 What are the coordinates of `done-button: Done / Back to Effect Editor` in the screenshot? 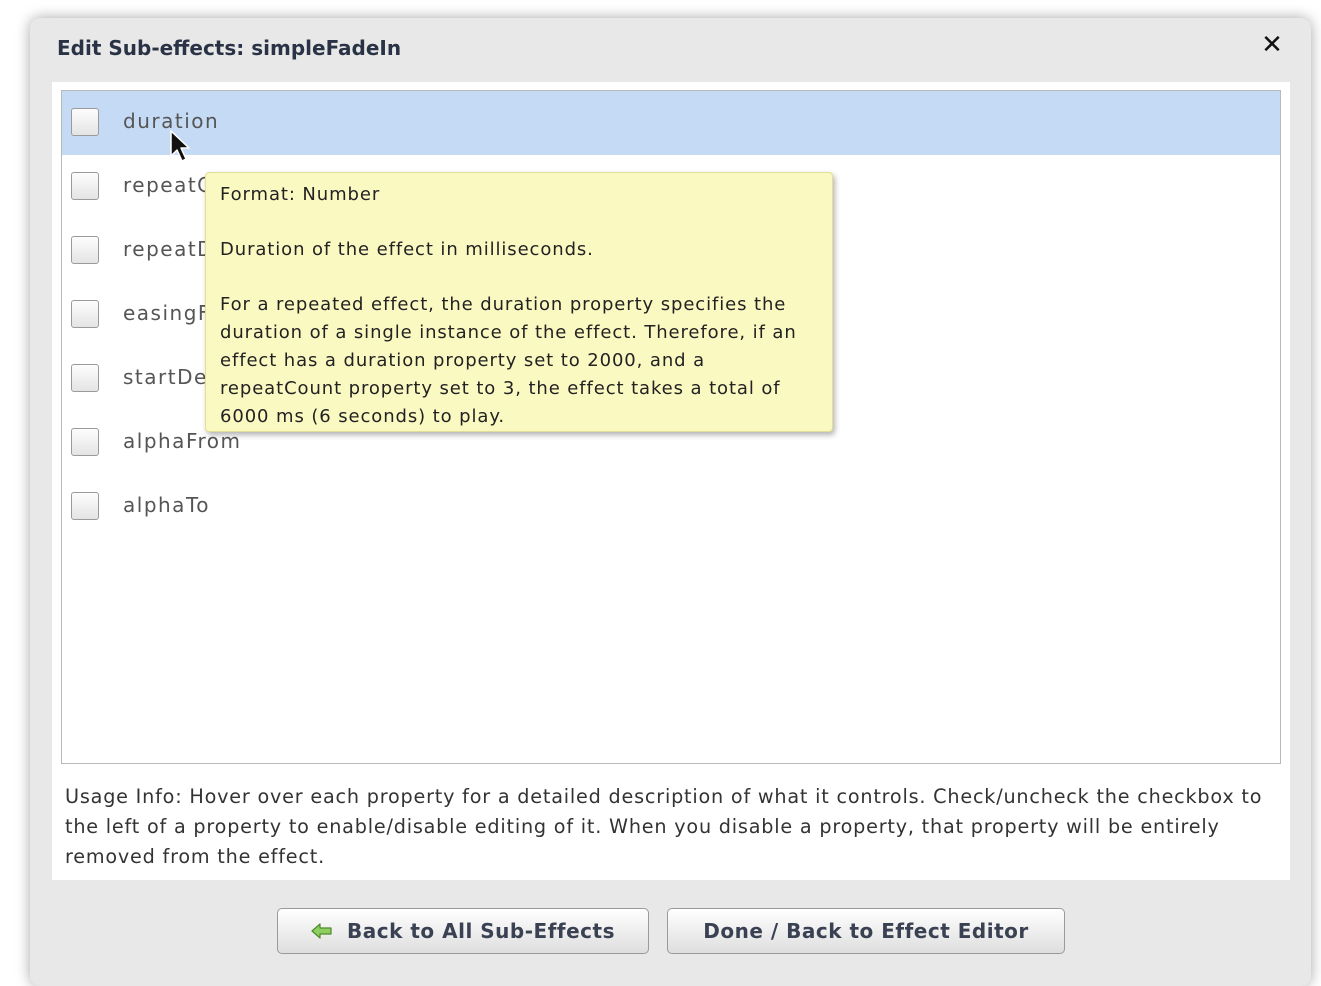 It's located at (866, 931).